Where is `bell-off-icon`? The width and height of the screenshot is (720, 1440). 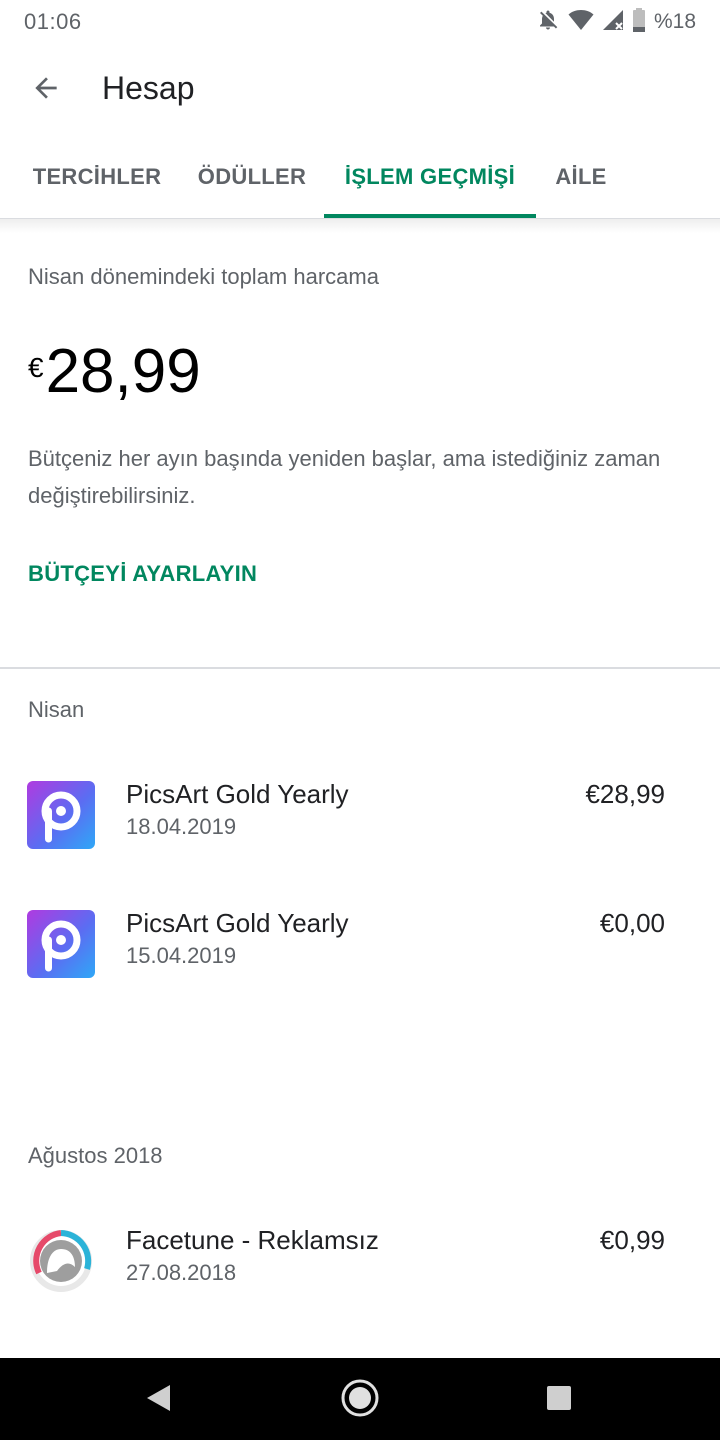
bell-off-icon is located at coordinates (548, 22).